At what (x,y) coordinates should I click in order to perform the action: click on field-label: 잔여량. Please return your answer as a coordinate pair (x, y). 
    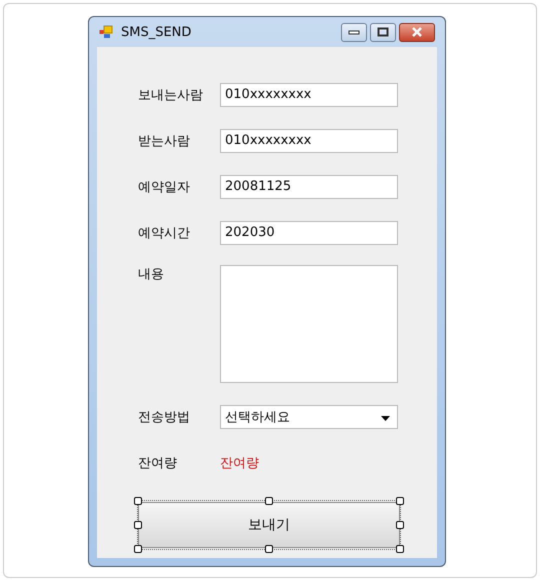
    Looking at the image, I should click on (158, 463).